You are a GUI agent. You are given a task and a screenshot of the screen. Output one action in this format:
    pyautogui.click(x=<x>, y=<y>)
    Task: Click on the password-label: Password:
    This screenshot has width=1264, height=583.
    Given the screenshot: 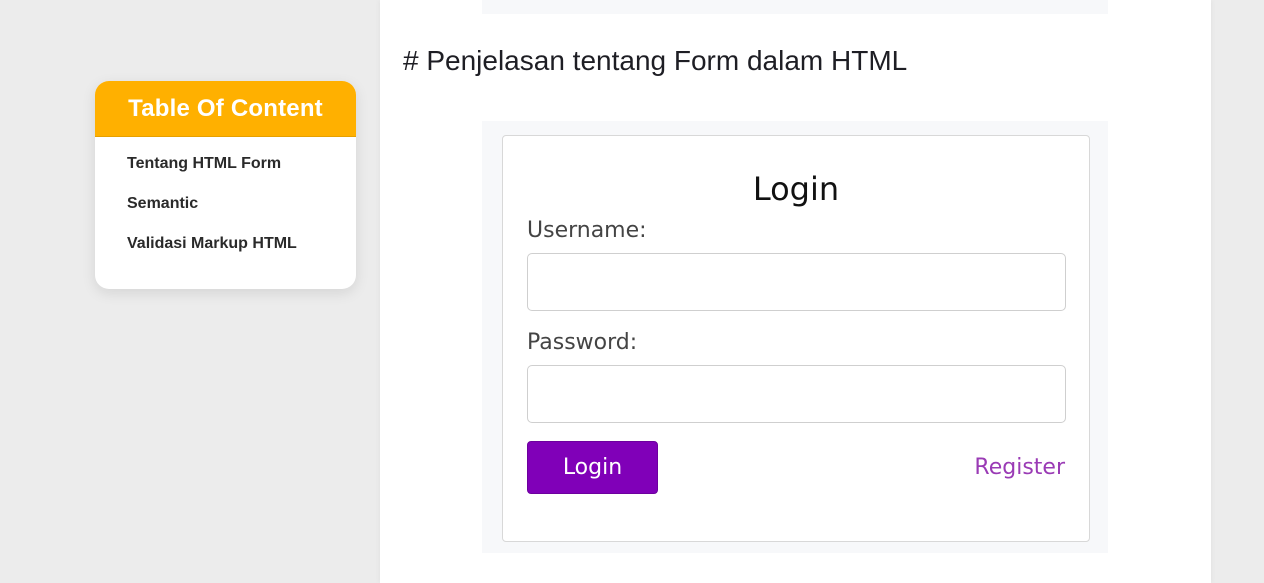 What is the action you would take?
    pyautogui.click(x=582, y=342)
    